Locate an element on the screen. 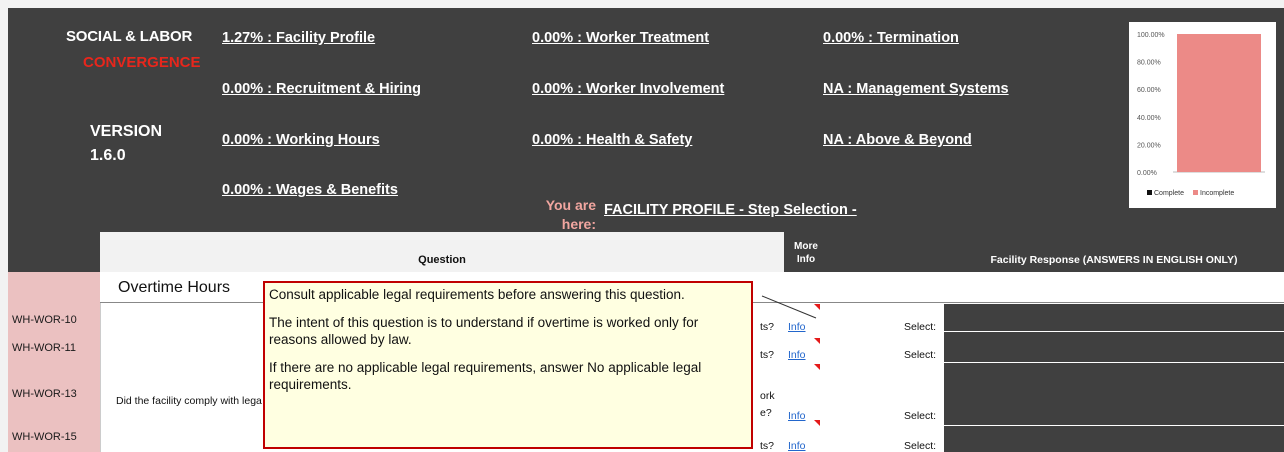 Image resolution: width=1284 pixels, height=452 pixels. question-fragment: ork e? is located at coordinates (767, 404).